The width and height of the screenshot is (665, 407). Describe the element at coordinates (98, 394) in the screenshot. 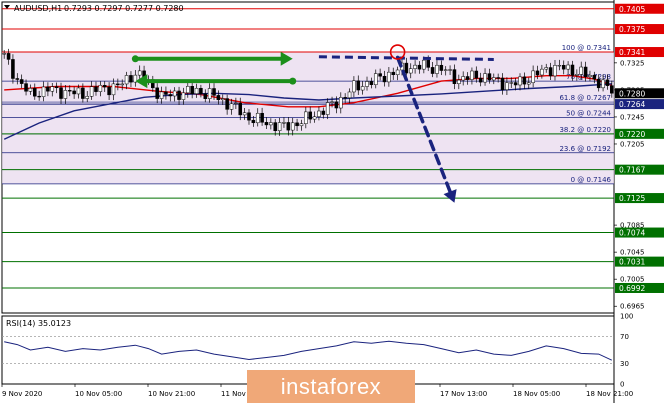

I see `x-tick-label: 10 Nov 05:00` at that location.